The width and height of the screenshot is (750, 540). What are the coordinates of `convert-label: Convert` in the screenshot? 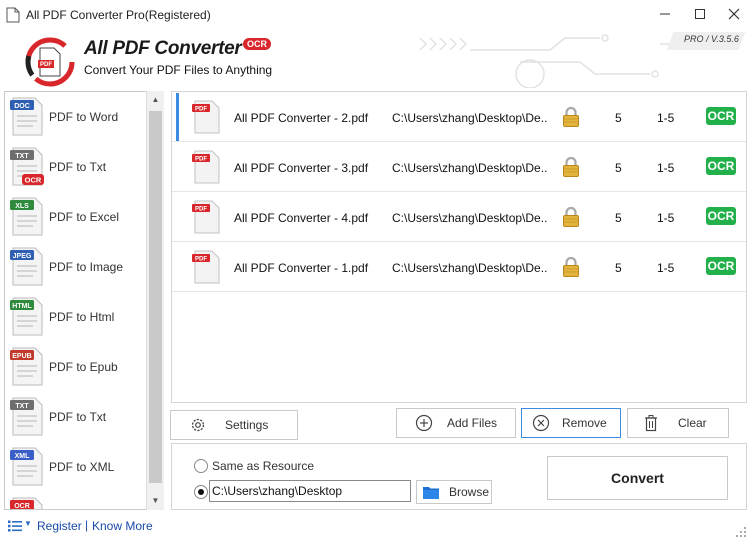 It's located at (637, 478).